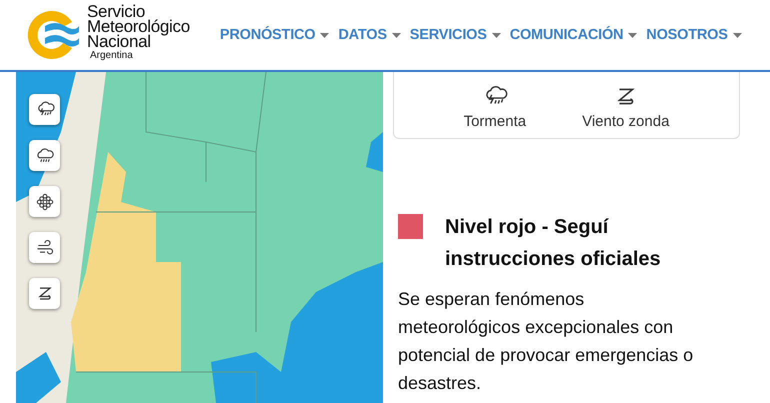 The height and width of the screenshot is (403, 770). I want to click on nav-menu-item: SERVICIOS, so click(455, 35).